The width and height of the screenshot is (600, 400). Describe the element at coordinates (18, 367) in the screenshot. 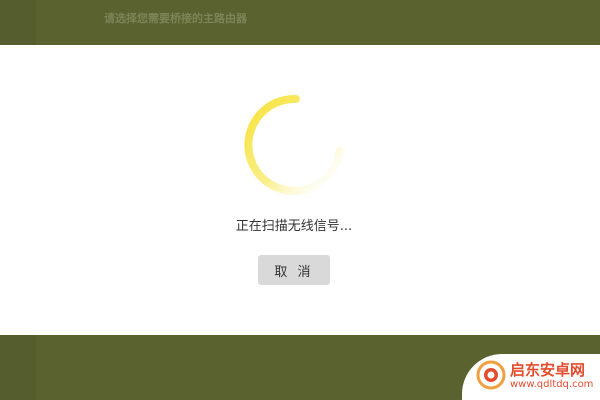

I see `backdrop-left-strip-bottom` at that location.